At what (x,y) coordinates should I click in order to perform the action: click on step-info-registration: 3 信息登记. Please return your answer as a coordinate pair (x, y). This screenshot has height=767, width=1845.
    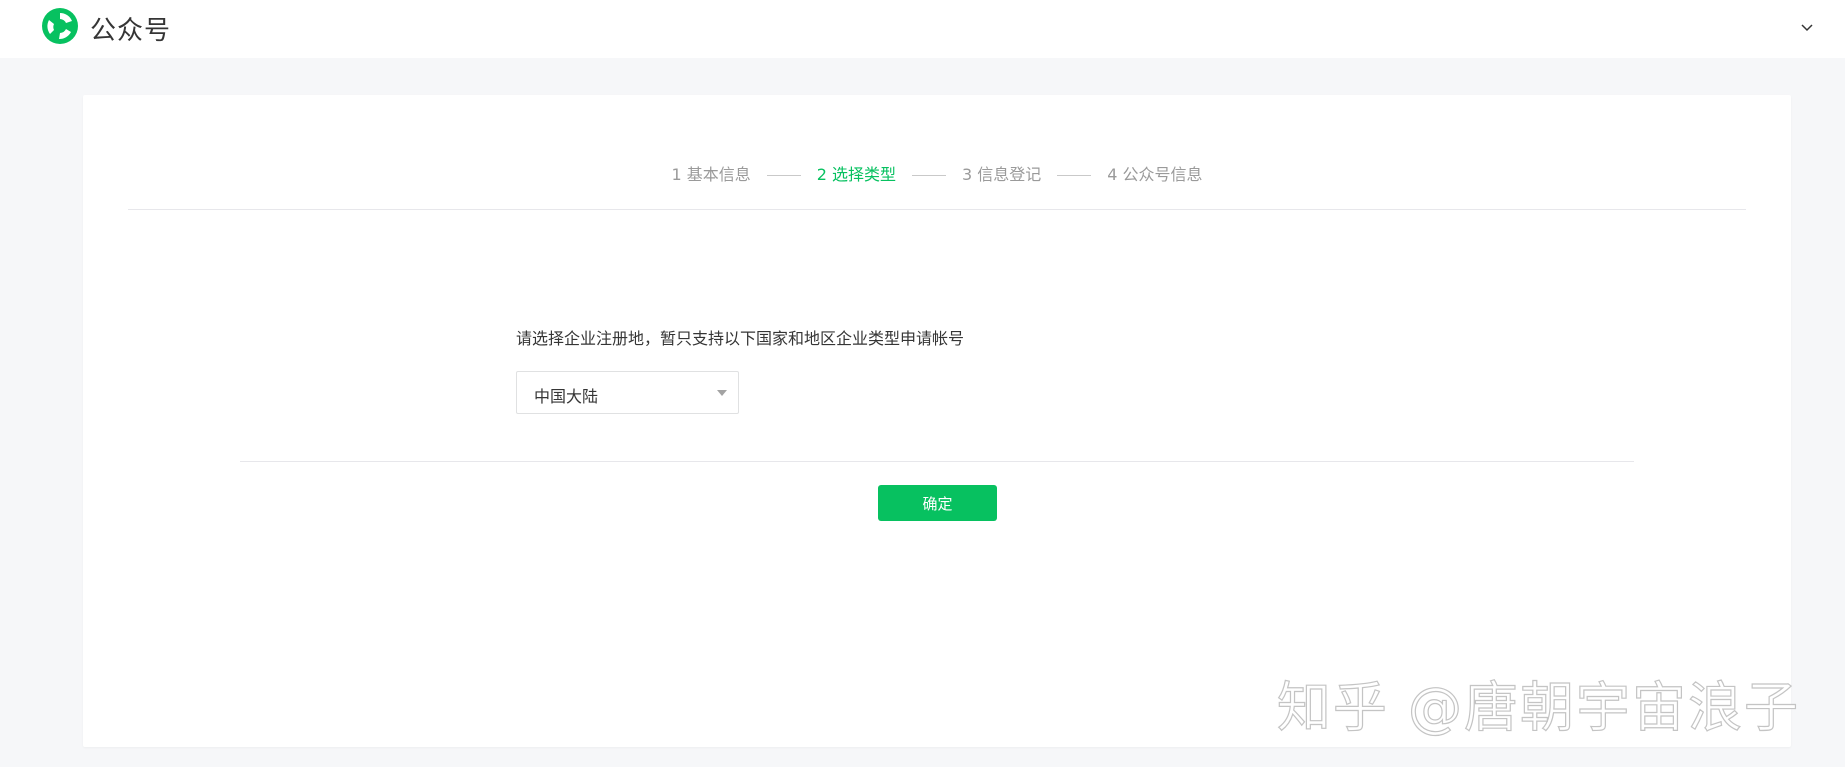
    Looking at the image, I should click on (1002, 174).